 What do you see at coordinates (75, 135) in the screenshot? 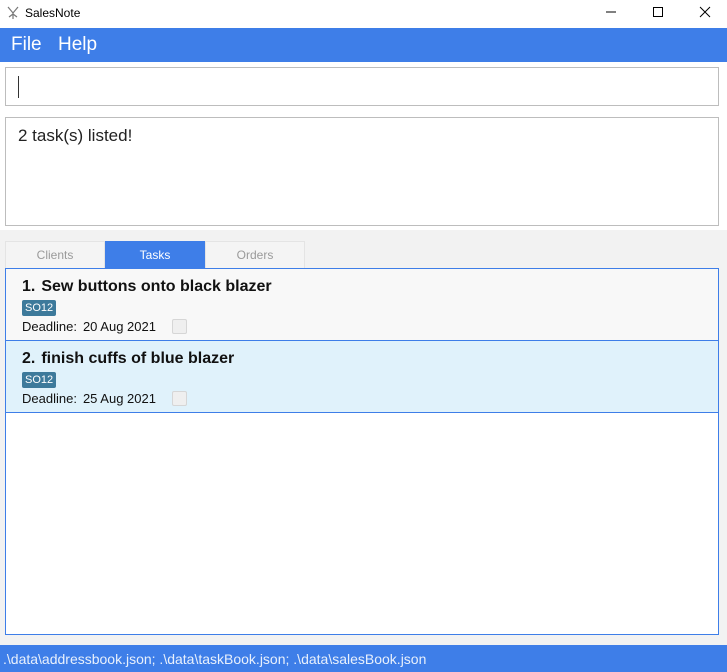
I see `result-message: 2 task(s) listed!` at bounding box center [75, 135].